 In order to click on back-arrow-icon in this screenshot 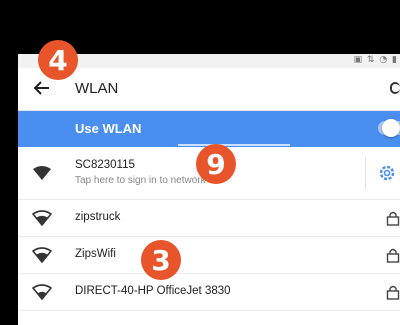, I will do `click(42, 88)`.